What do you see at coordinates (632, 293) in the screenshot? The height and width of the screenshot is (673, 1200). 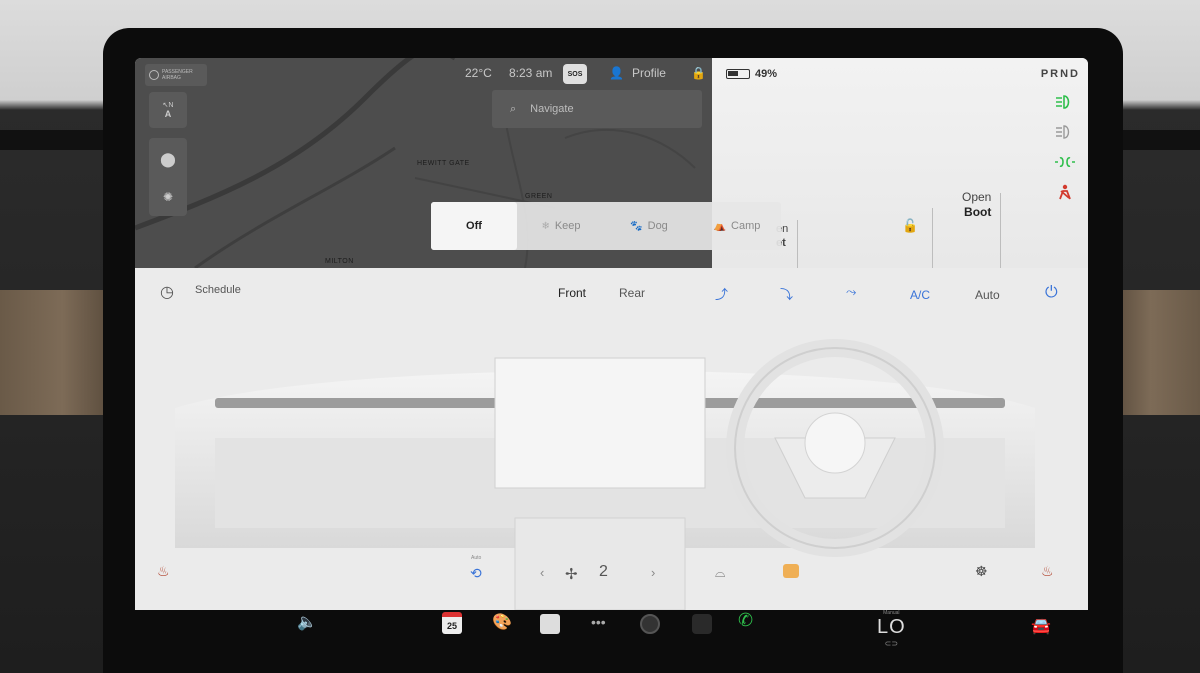 I see `rear-tab: Rear` at bounding box center [632, 293].